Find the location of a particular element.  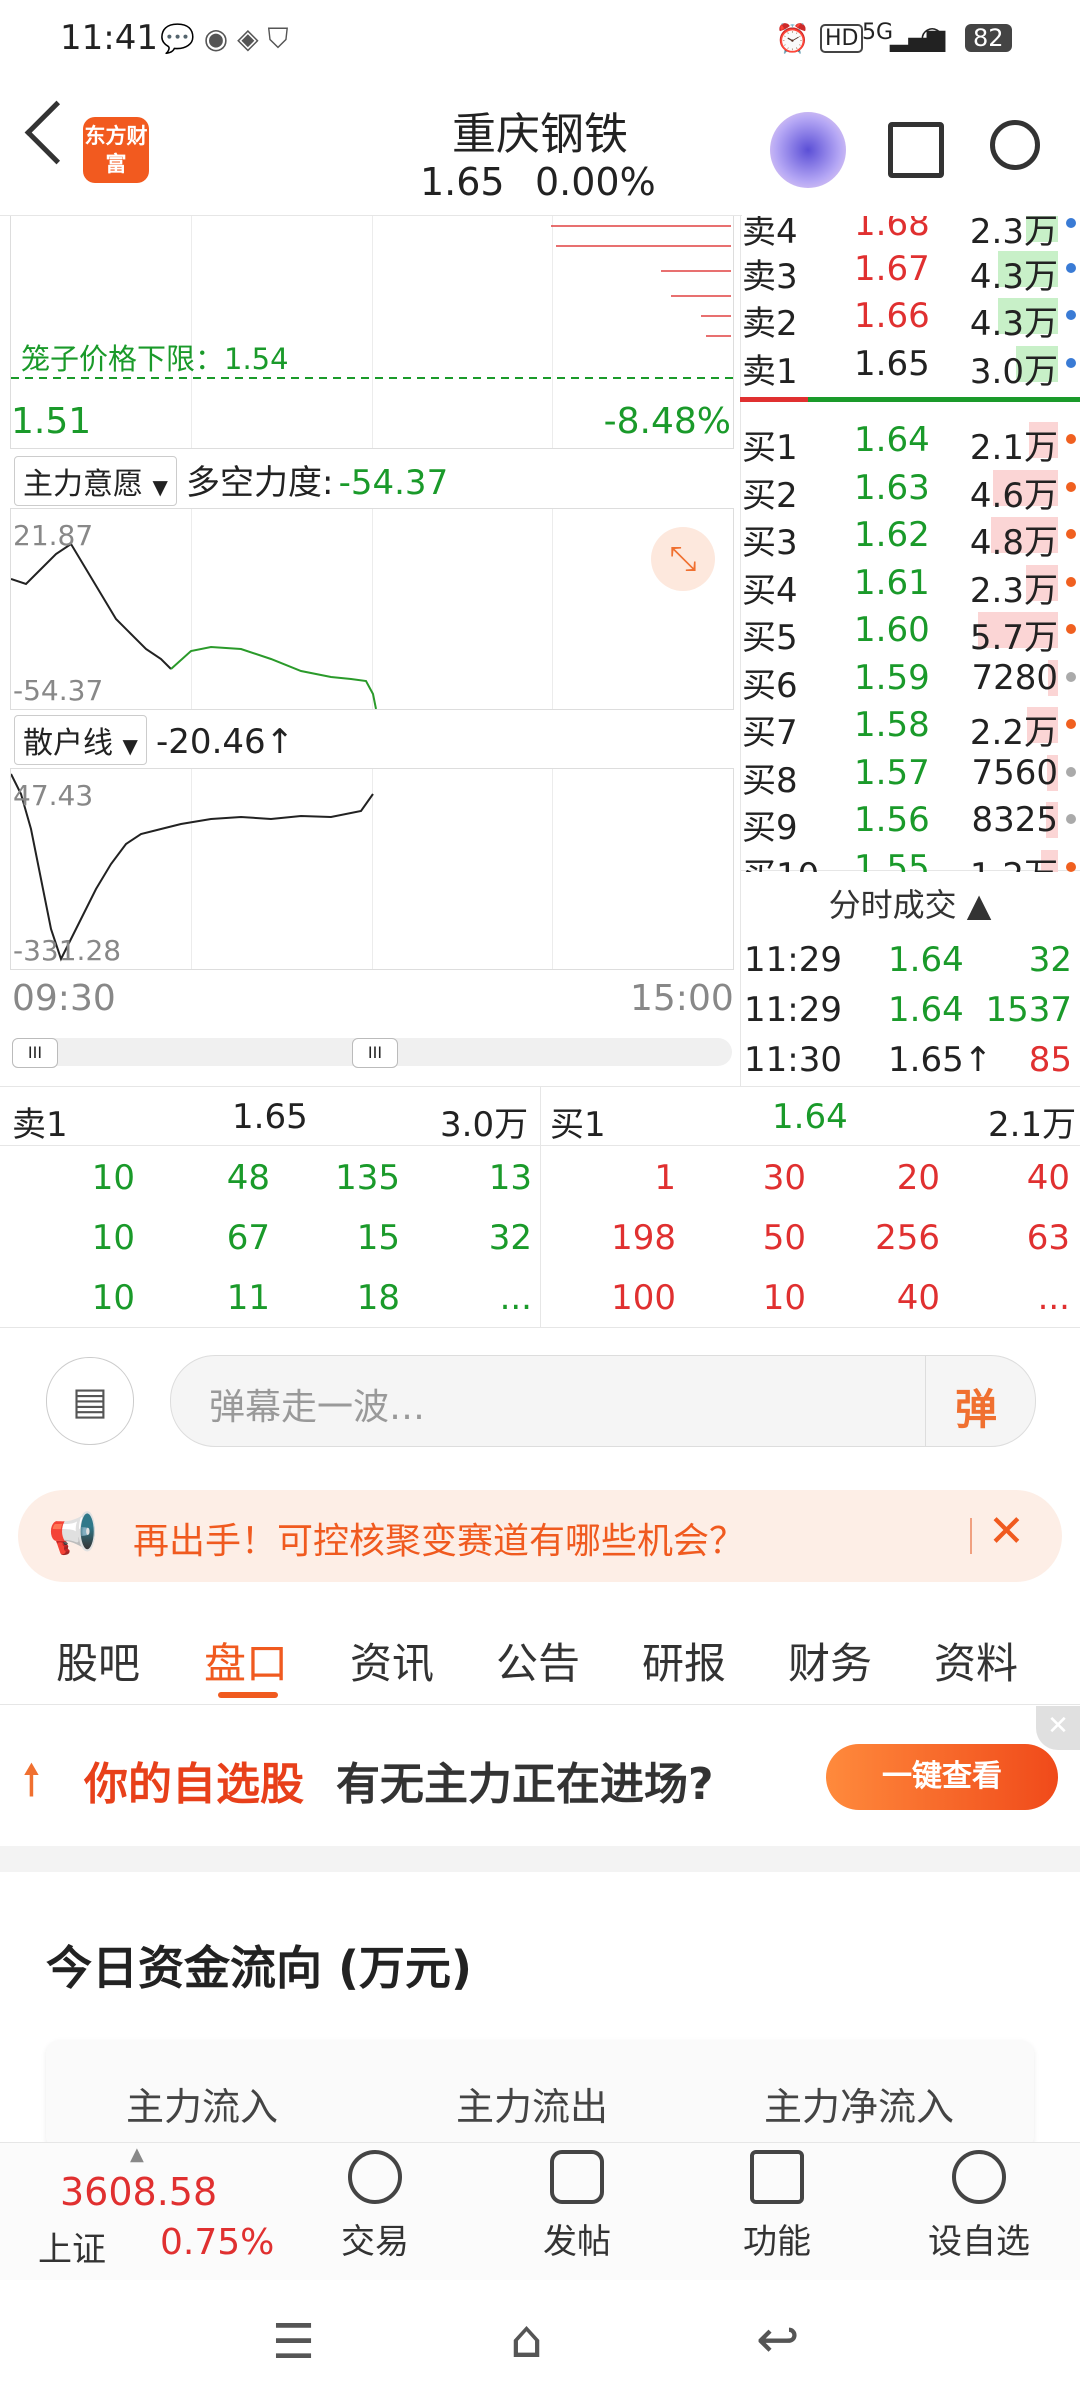

buy-level-price: 1.63 is located at coordinates (892, 487).